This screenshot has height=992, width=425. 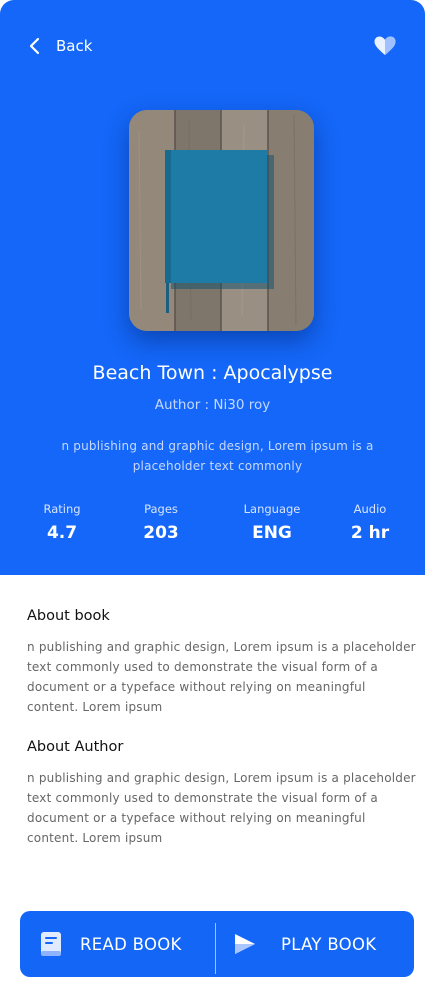 What do you see at coordinates (131, 944) in the screenshot?
I see `read-book-label: READ BOOK` at bounding box center [131, 944].